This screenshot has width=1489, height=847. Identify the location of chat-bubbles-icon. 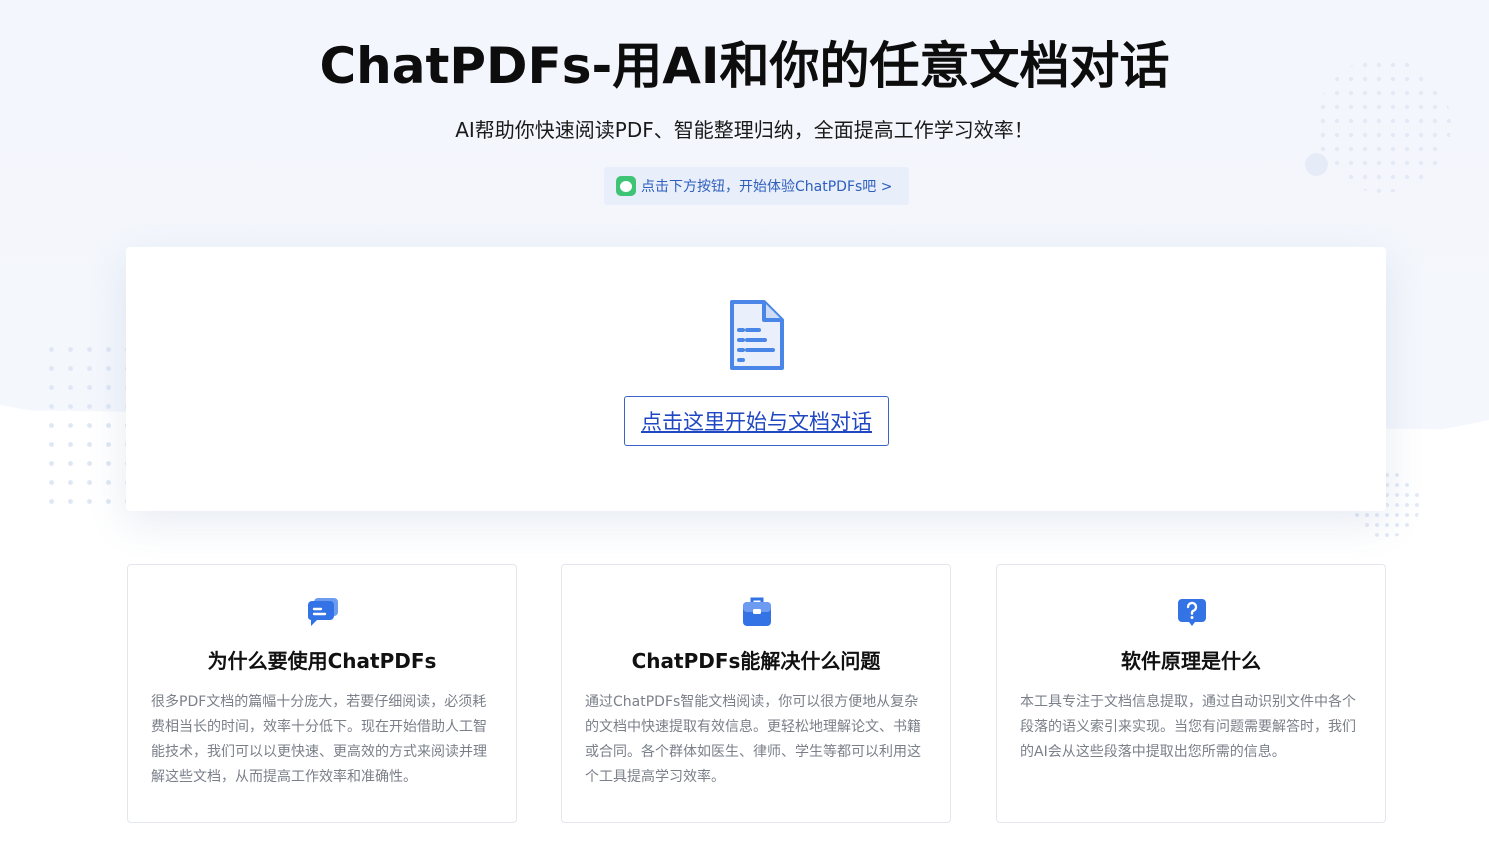
(323, 612).